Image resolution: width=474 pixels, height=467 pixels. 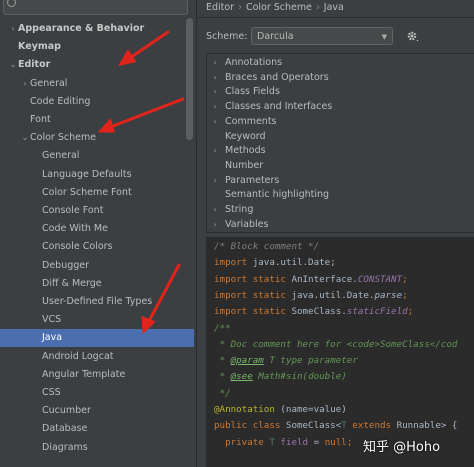 What do you see at coordinates (97, 247) in the screenshot?
I see `sidebar-item: Console Colors` at bounding box center [97, 247].